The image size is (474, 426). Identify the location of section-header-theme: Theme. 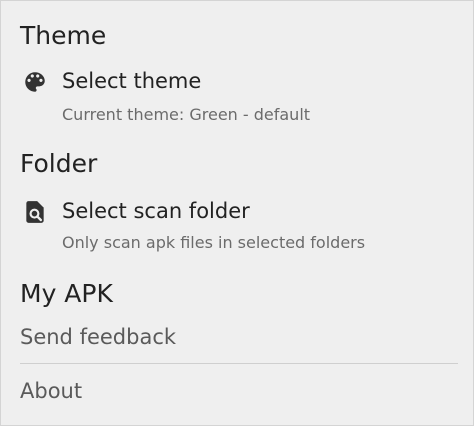
(63, 35).